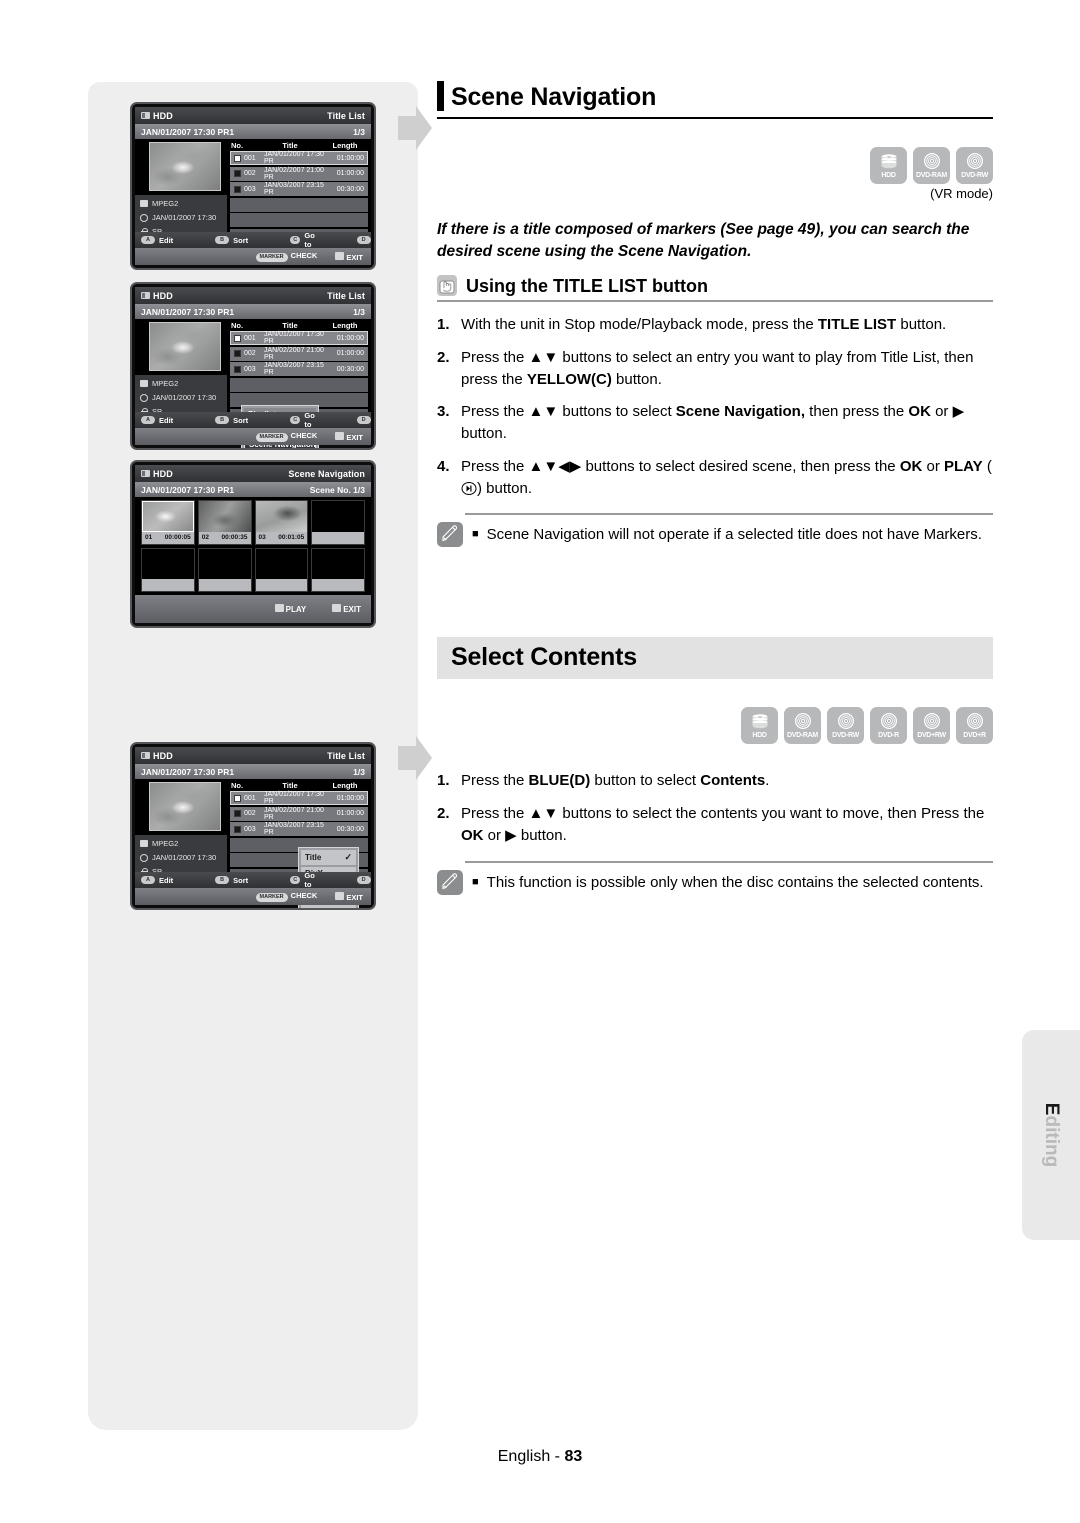 This screenshot has height=1523, width=1080. Describe the element at coordinates (250, 189) in the screenshot. I see `row-no: 003` at that location.